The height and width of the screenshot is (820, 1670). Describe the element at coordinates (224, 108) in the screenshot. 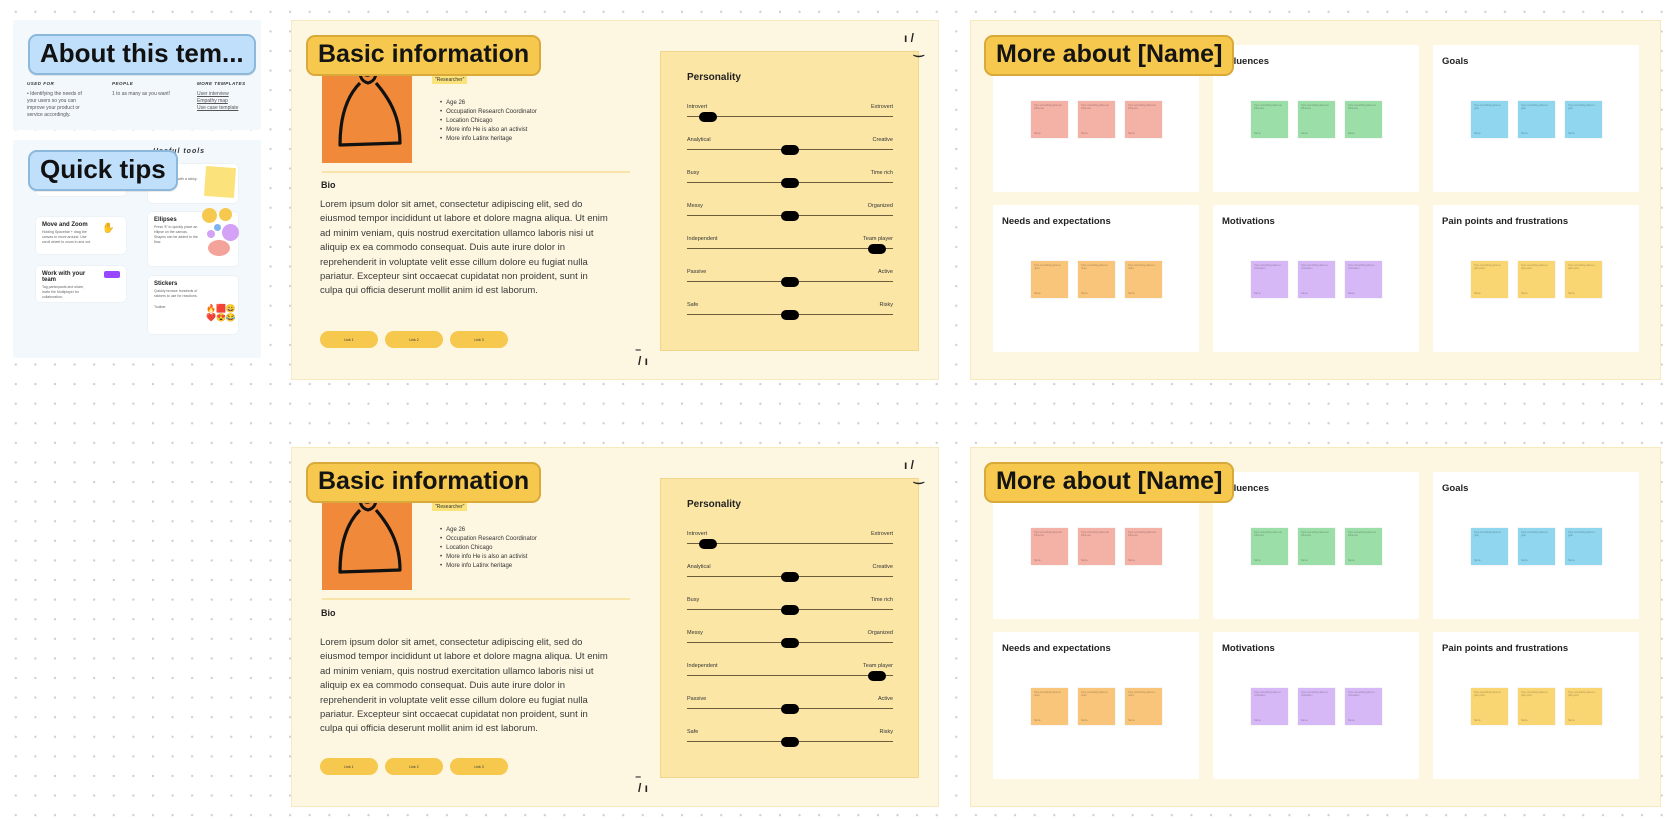

I see `template-link: Use case template` at that location.